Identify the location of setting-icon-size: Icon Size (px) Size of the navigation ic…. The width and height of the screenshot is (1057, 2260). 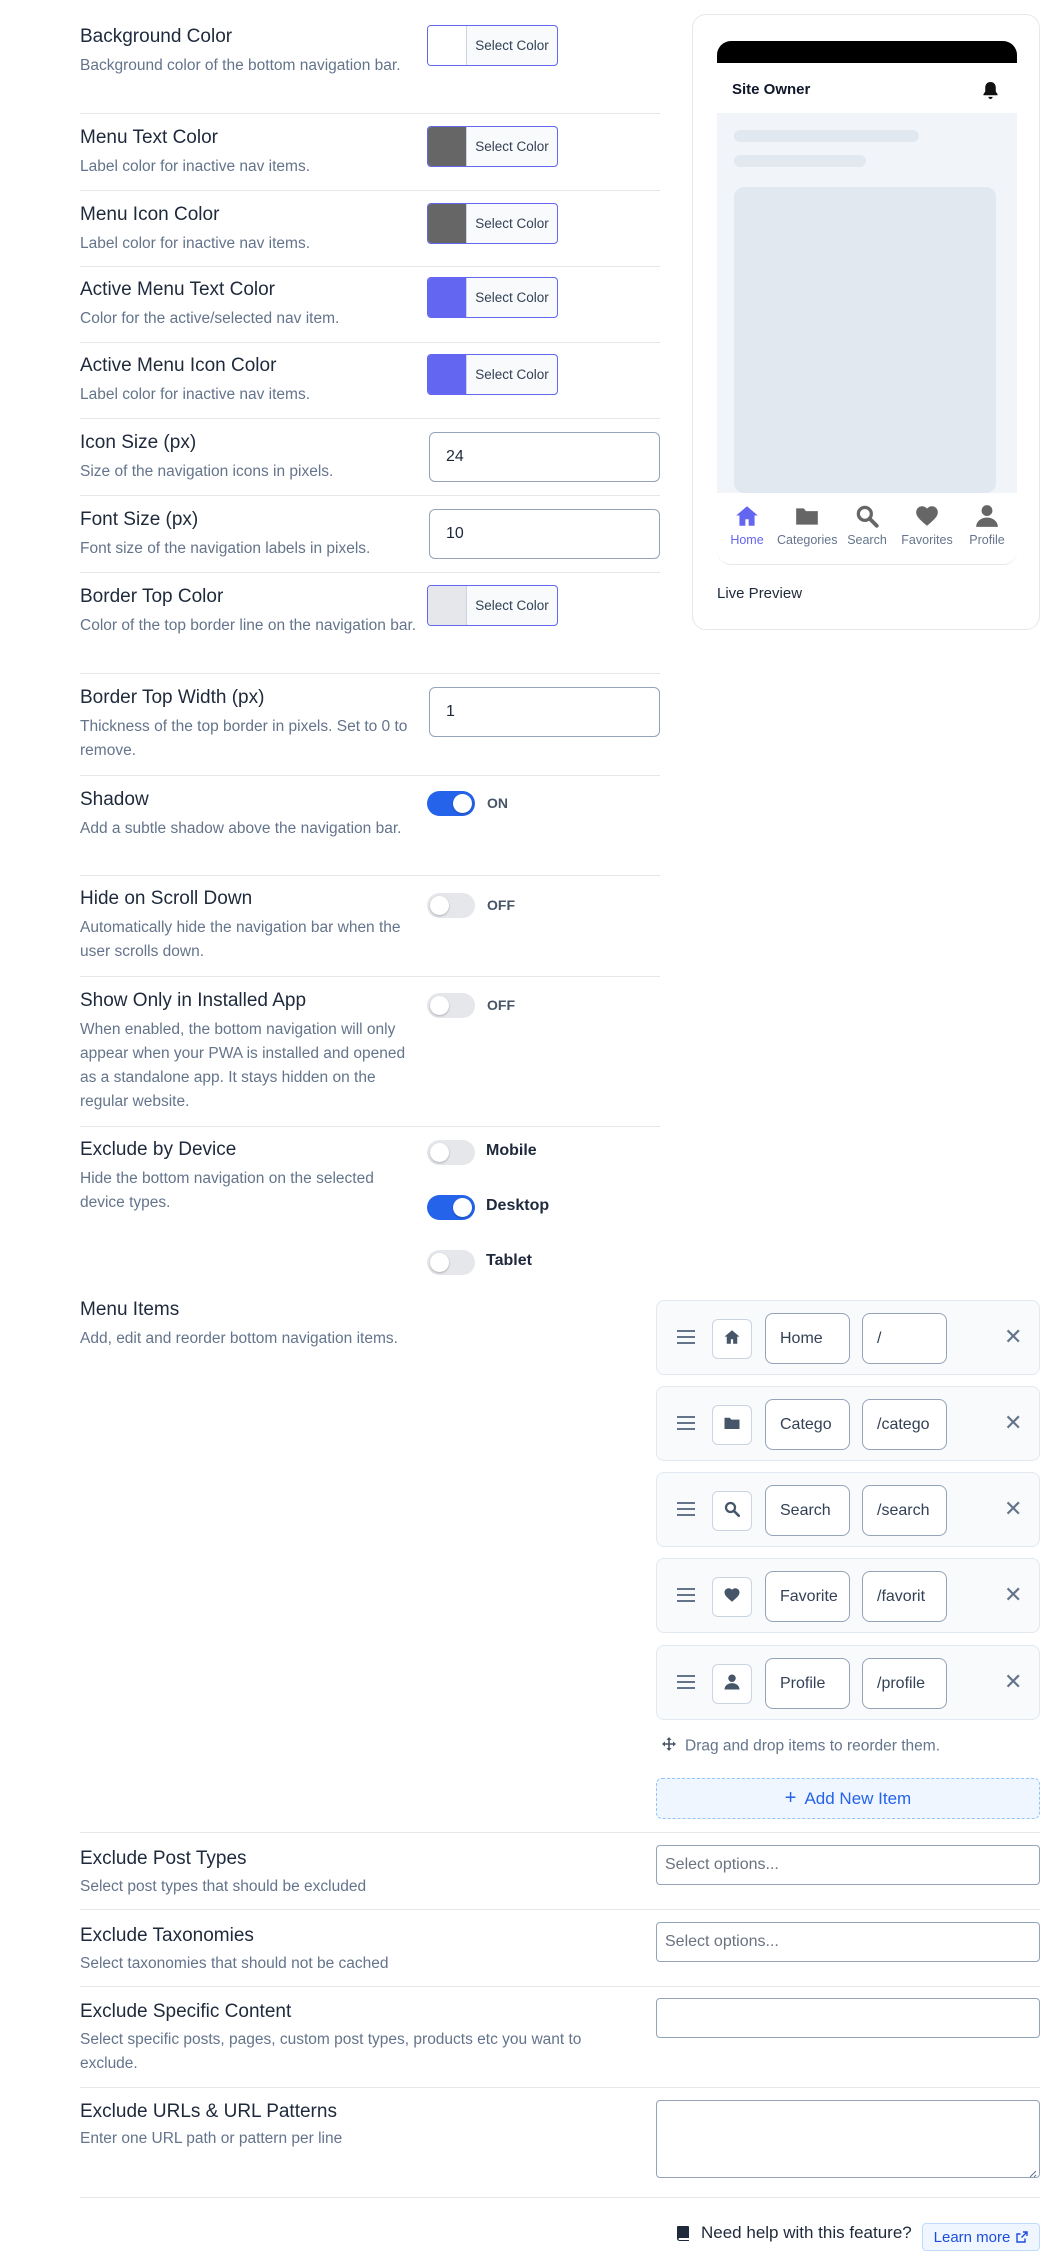
(370, 457).